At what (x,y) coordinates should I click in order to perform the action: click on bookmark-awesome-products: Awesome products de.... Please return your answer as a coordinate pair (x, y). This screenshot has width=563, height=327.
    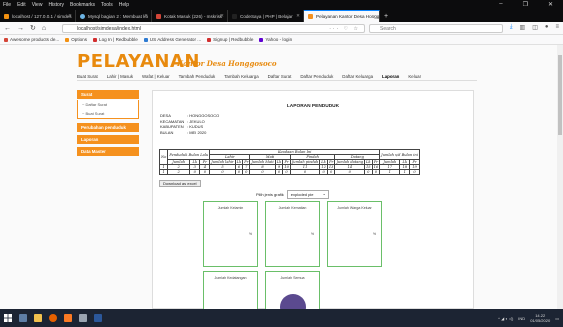
    Looking at the image, I should click on (31, 39).